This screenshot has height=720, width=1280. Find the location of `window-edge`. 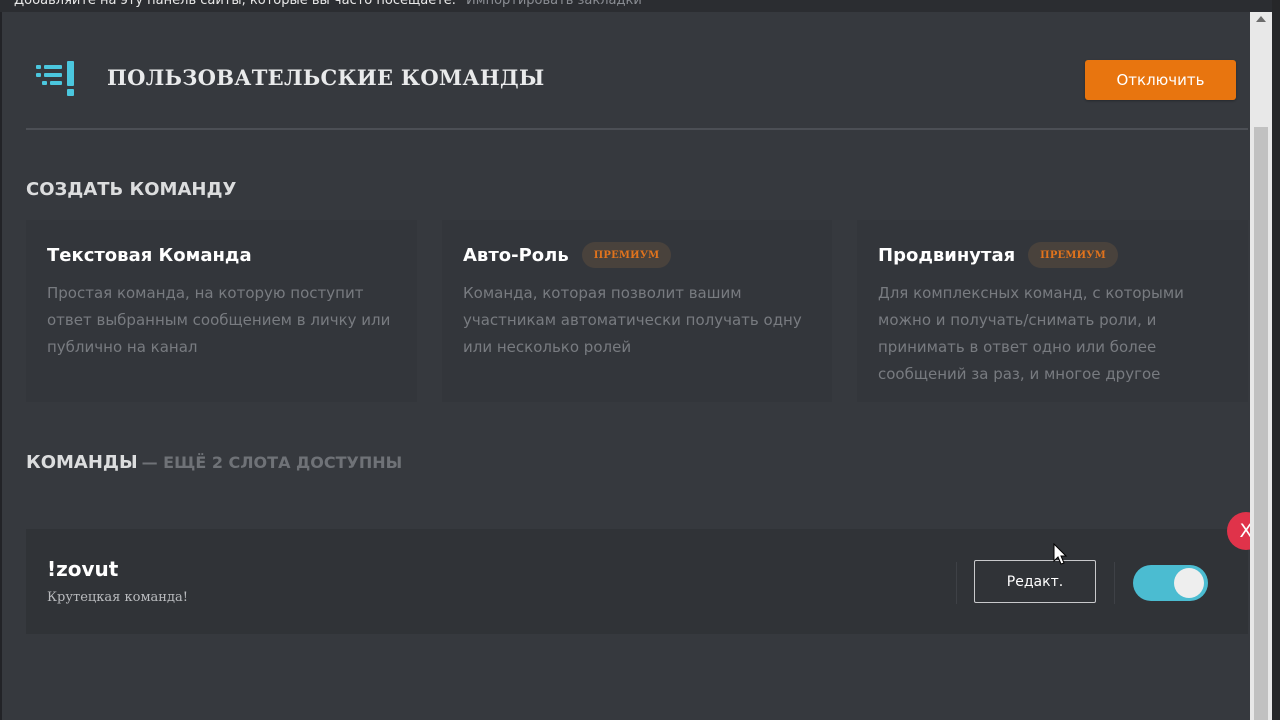

window-edge is located at coordinates (1276, 360).